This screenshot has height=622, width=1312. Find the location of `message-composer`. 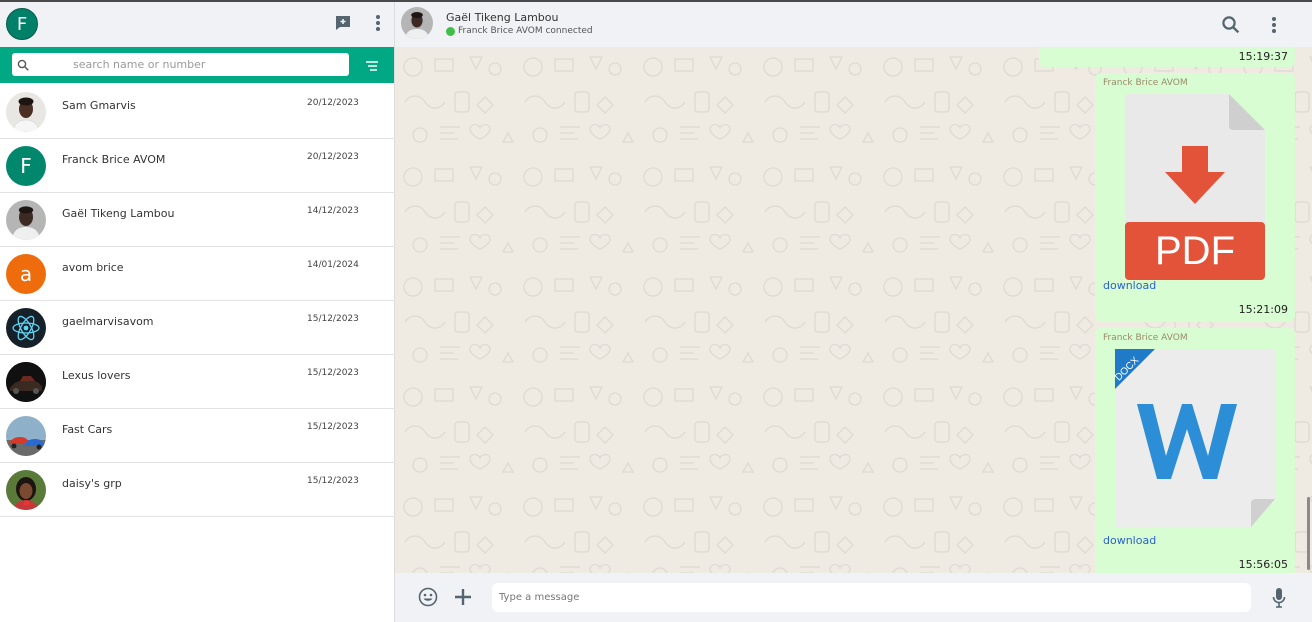

message-composer is located at coordinates (853, 597).